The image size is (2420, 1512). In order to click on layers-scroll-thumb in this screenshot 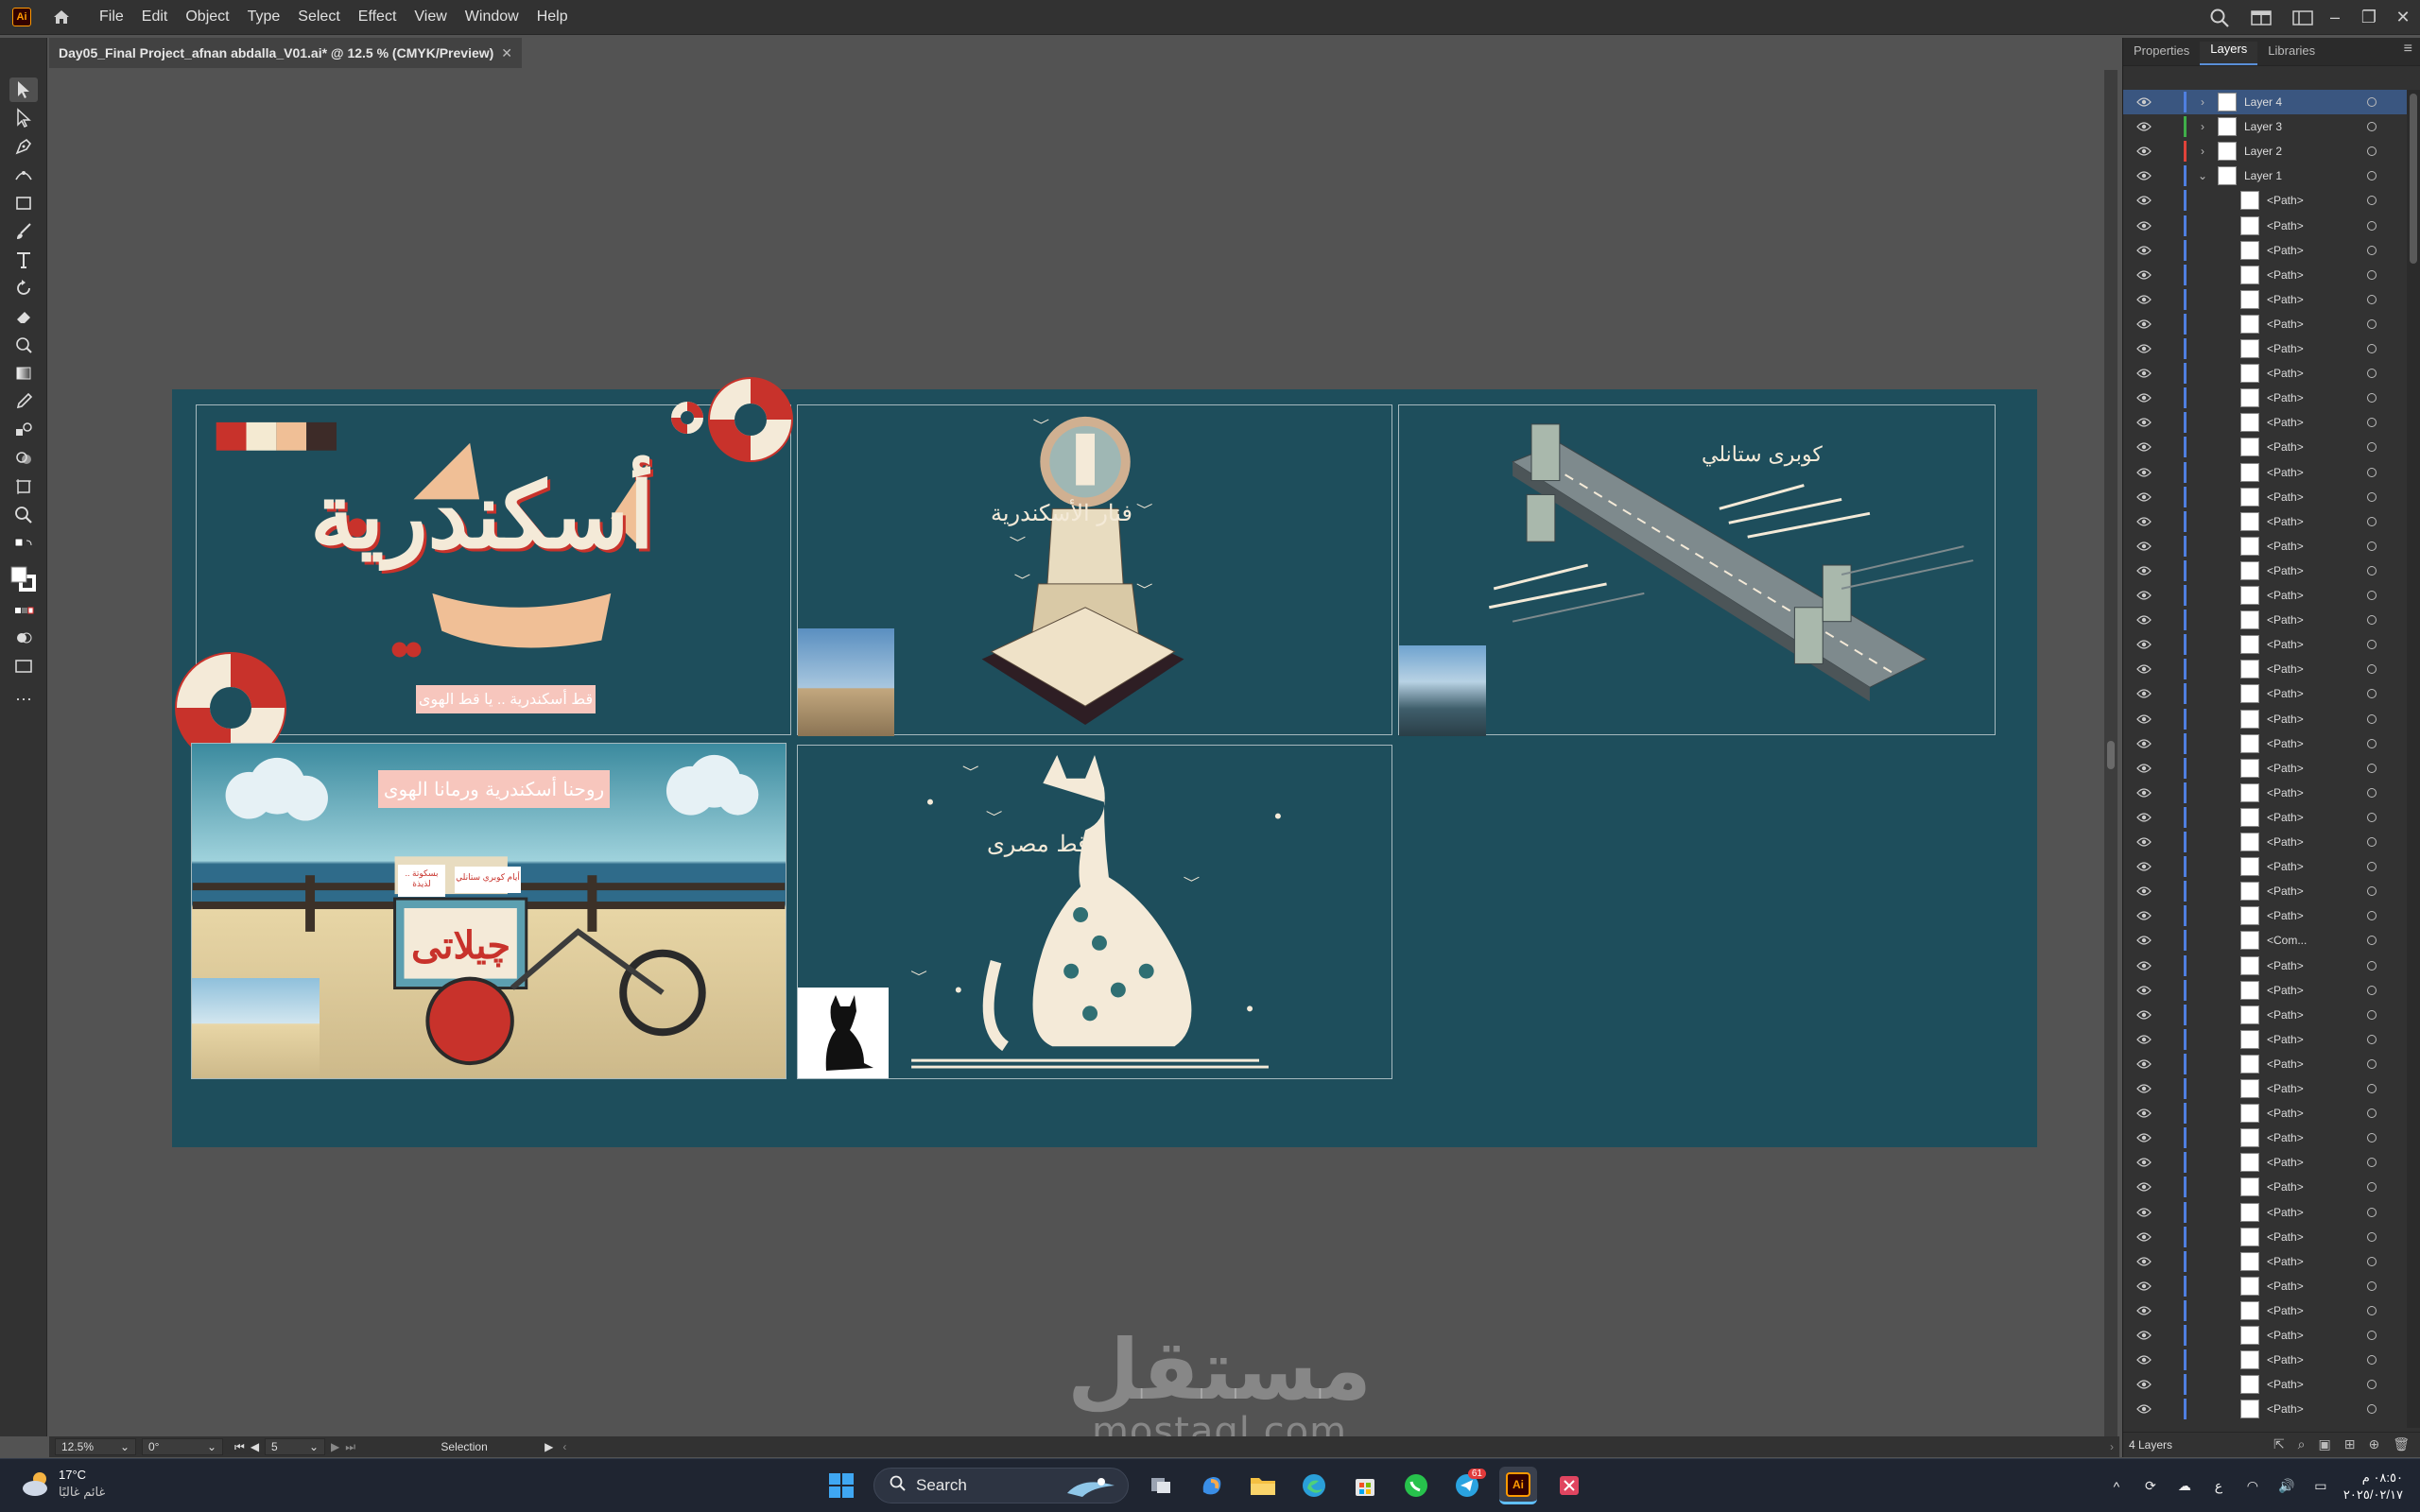, I will do `click(2413, 179)`.